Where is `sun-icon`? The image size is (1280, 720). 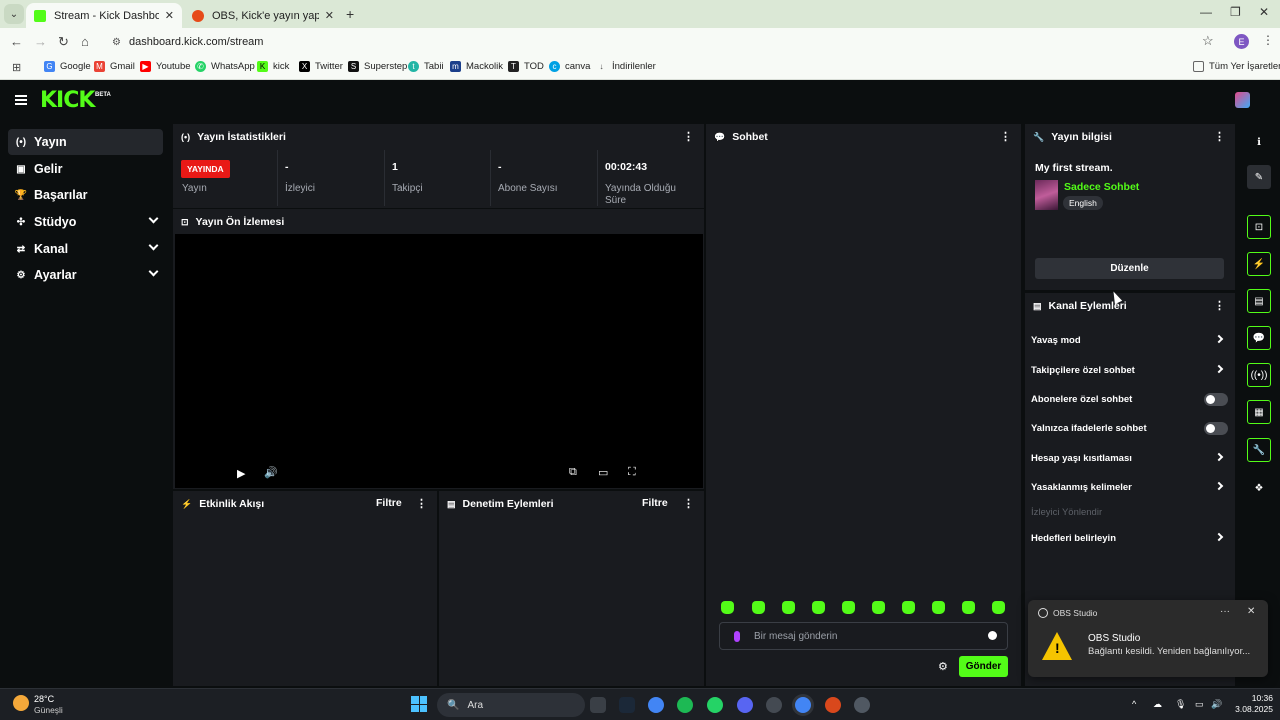
sun-icon is located at coordinates (21, 703).